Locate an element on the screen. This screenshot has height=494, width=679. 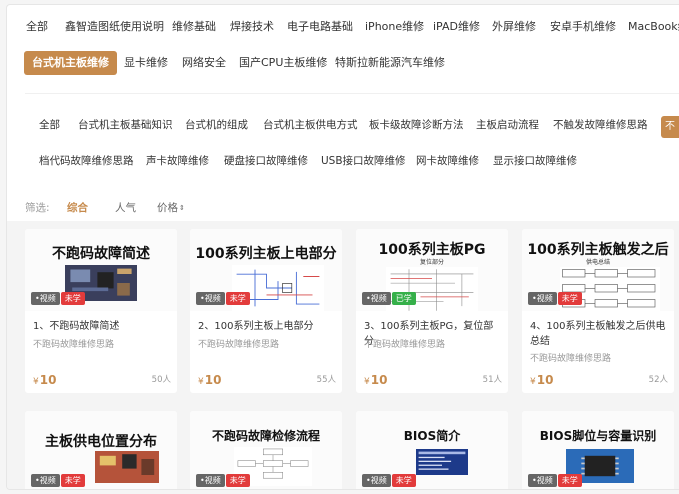
sub-category-nic: 网卡故障维修 is located at coordinates (447, 161).